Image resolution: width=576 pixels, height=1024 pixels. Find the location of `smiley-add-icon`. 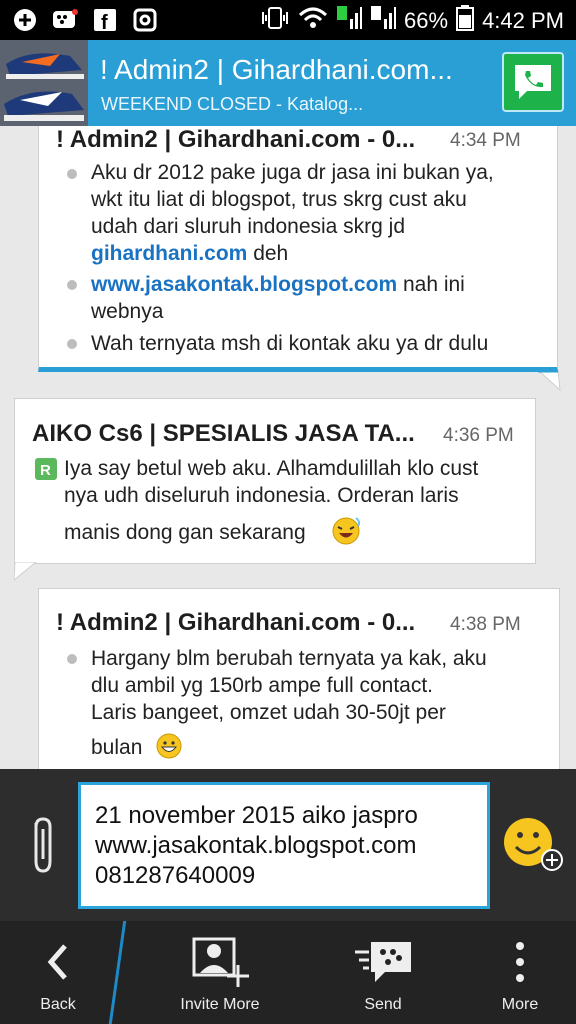

smiley-add-icon is located at coordinates (533, 844).